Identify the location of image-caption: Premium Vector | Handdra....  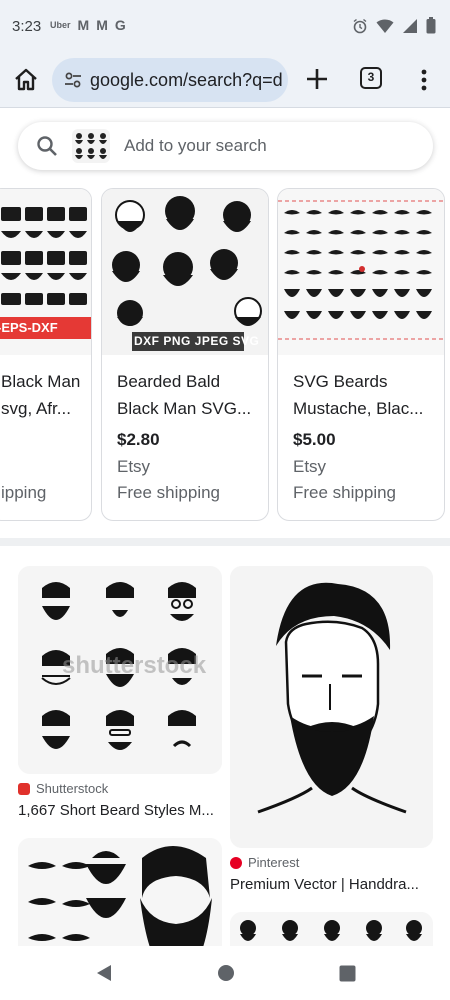
(331, 884).